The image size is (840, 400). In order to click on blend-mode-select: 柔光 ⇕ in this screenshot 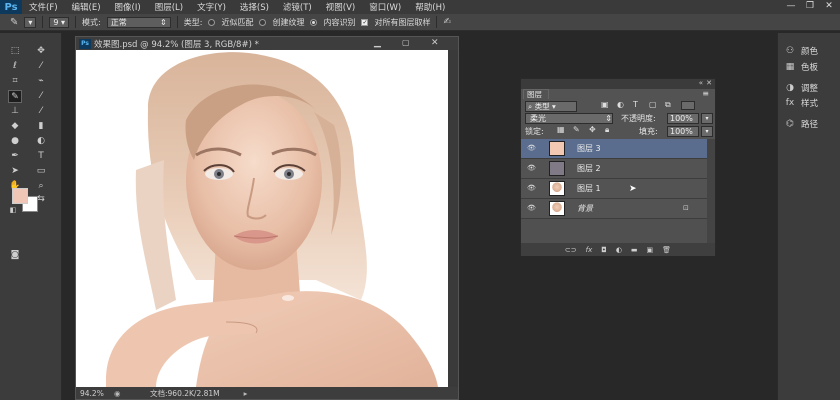, I will do `click(569, 118)`.